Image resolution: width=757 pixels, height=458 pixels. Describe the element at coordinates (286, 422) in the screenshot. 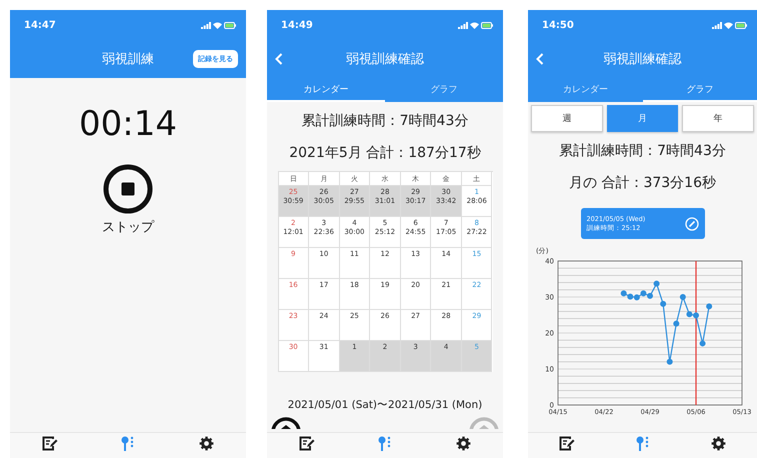

I see `previous-month-button` at that location.